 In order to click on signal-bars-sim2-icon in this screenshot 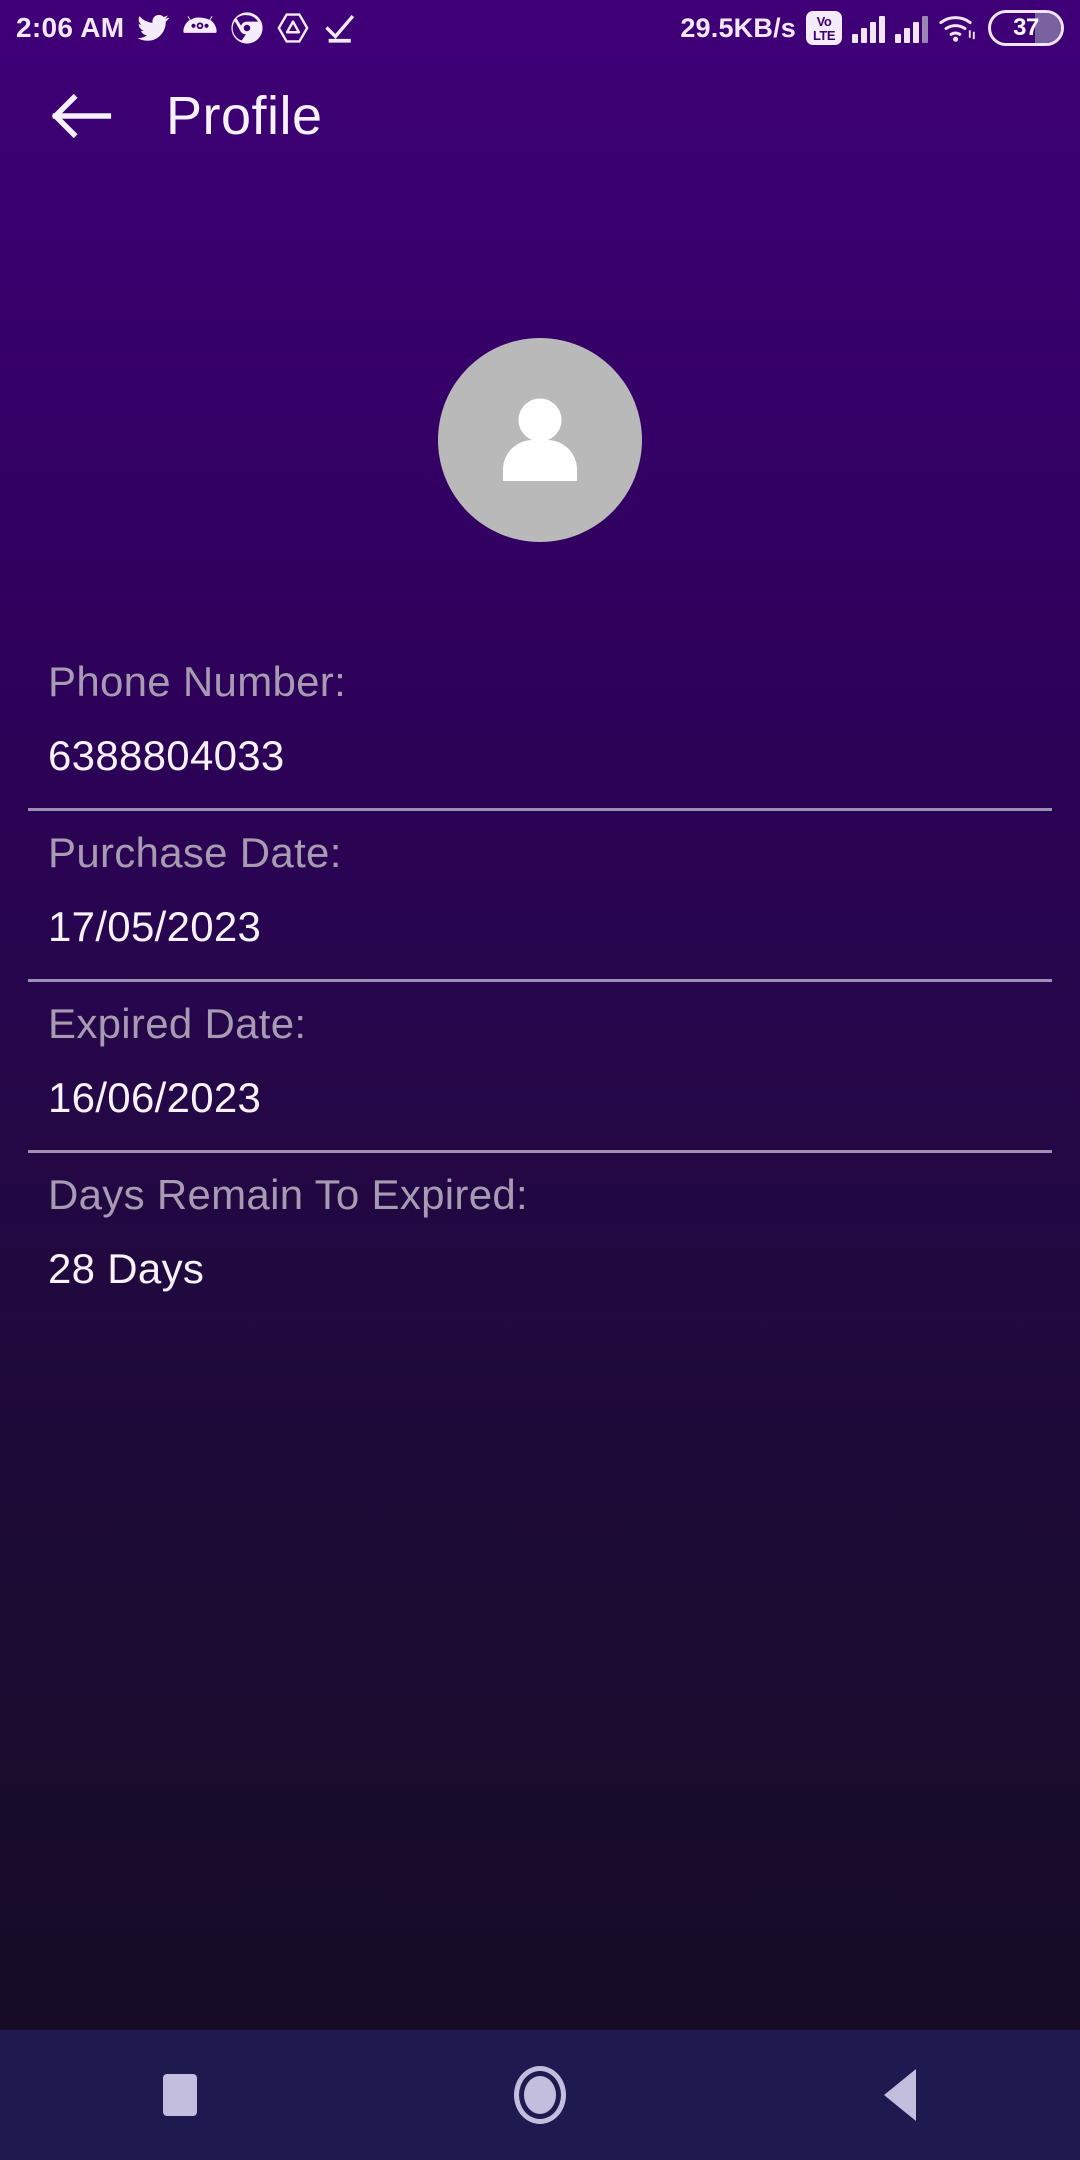, I will do `click(911, 28)`.